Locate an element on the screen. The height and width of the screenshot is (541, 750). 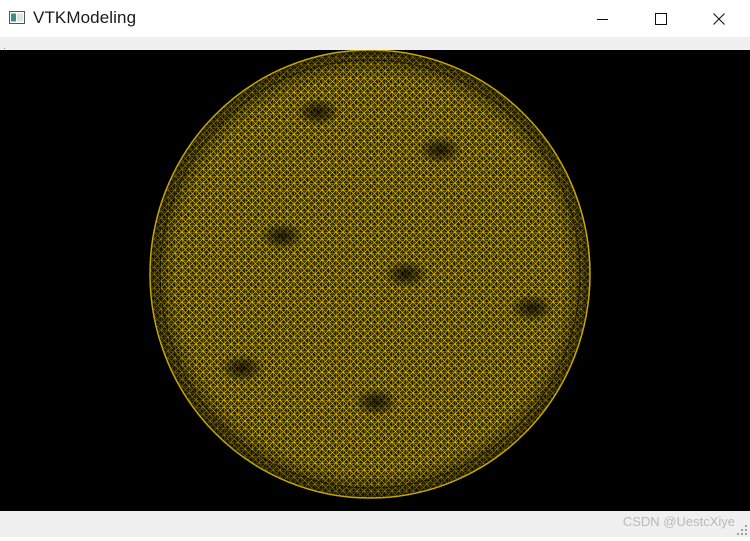
close-button is located at coordinates (719, 18).